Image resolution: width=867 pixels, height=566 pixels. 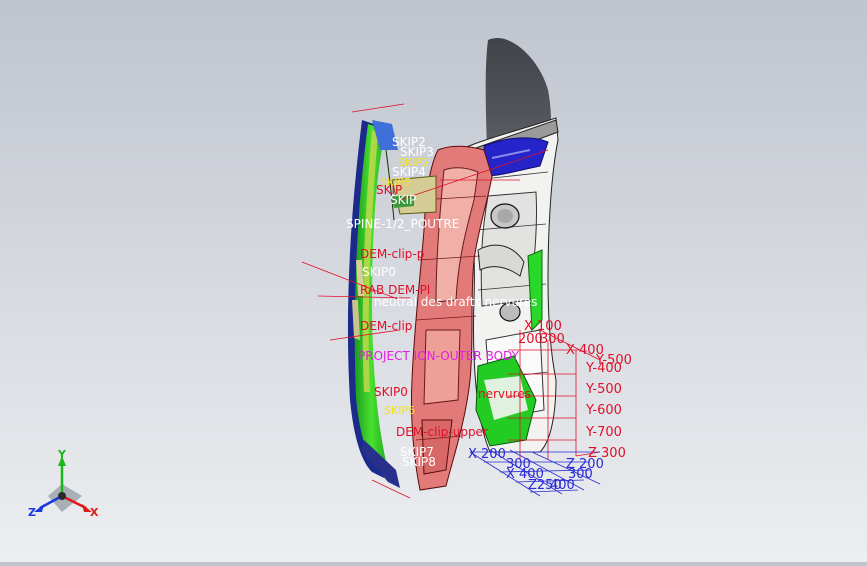 I want to click on z-axis-label: Z, so click(x=32, y=512).